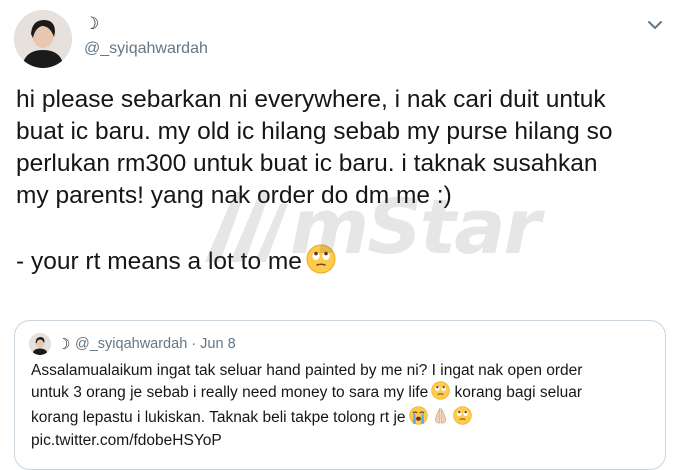 Image resolution: width=680 pixels, height=470 pixels. Describe the element at coordinates (234, 195) in the screenshot. I see `tweet-line: my parents! yang nak order do dm me :)` at that location.